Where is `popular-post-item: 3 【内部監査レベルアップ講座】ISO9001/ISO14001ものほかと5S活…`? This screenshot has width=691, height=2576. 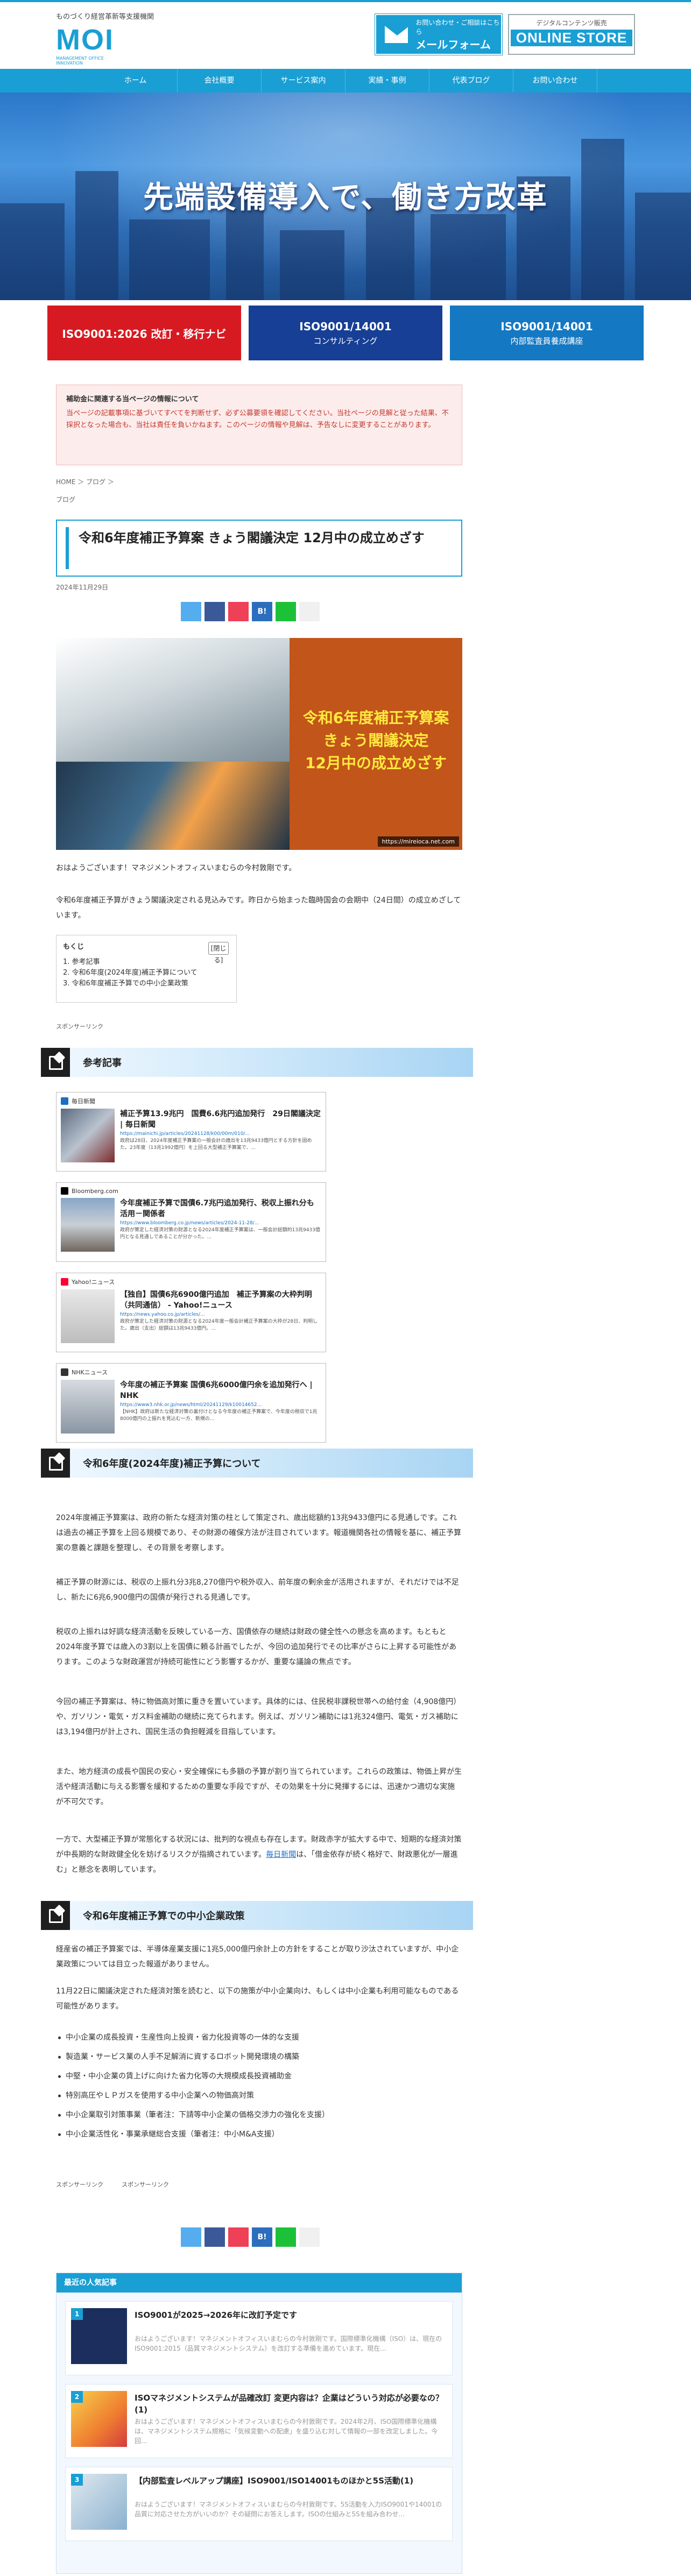
popular-post-item: 3 【内部監査レベルアップ講座】ISO9001/ISO14001ものほかと5S活… is located at coordinates (259, 2504).